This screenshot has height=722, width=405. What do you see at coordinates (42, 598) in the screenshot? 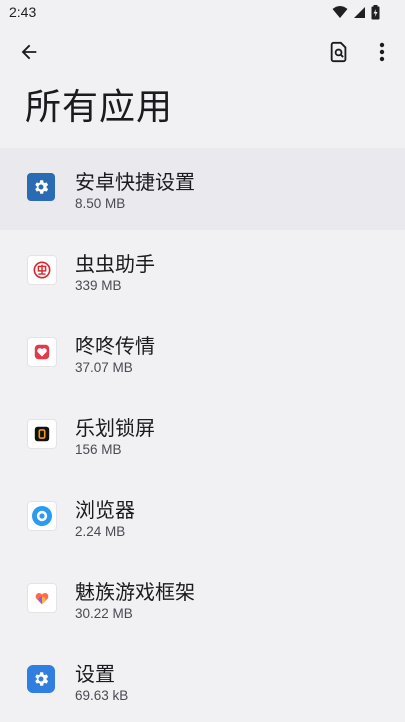
I see `game-framework-icon` at bounding box center [42, 598].